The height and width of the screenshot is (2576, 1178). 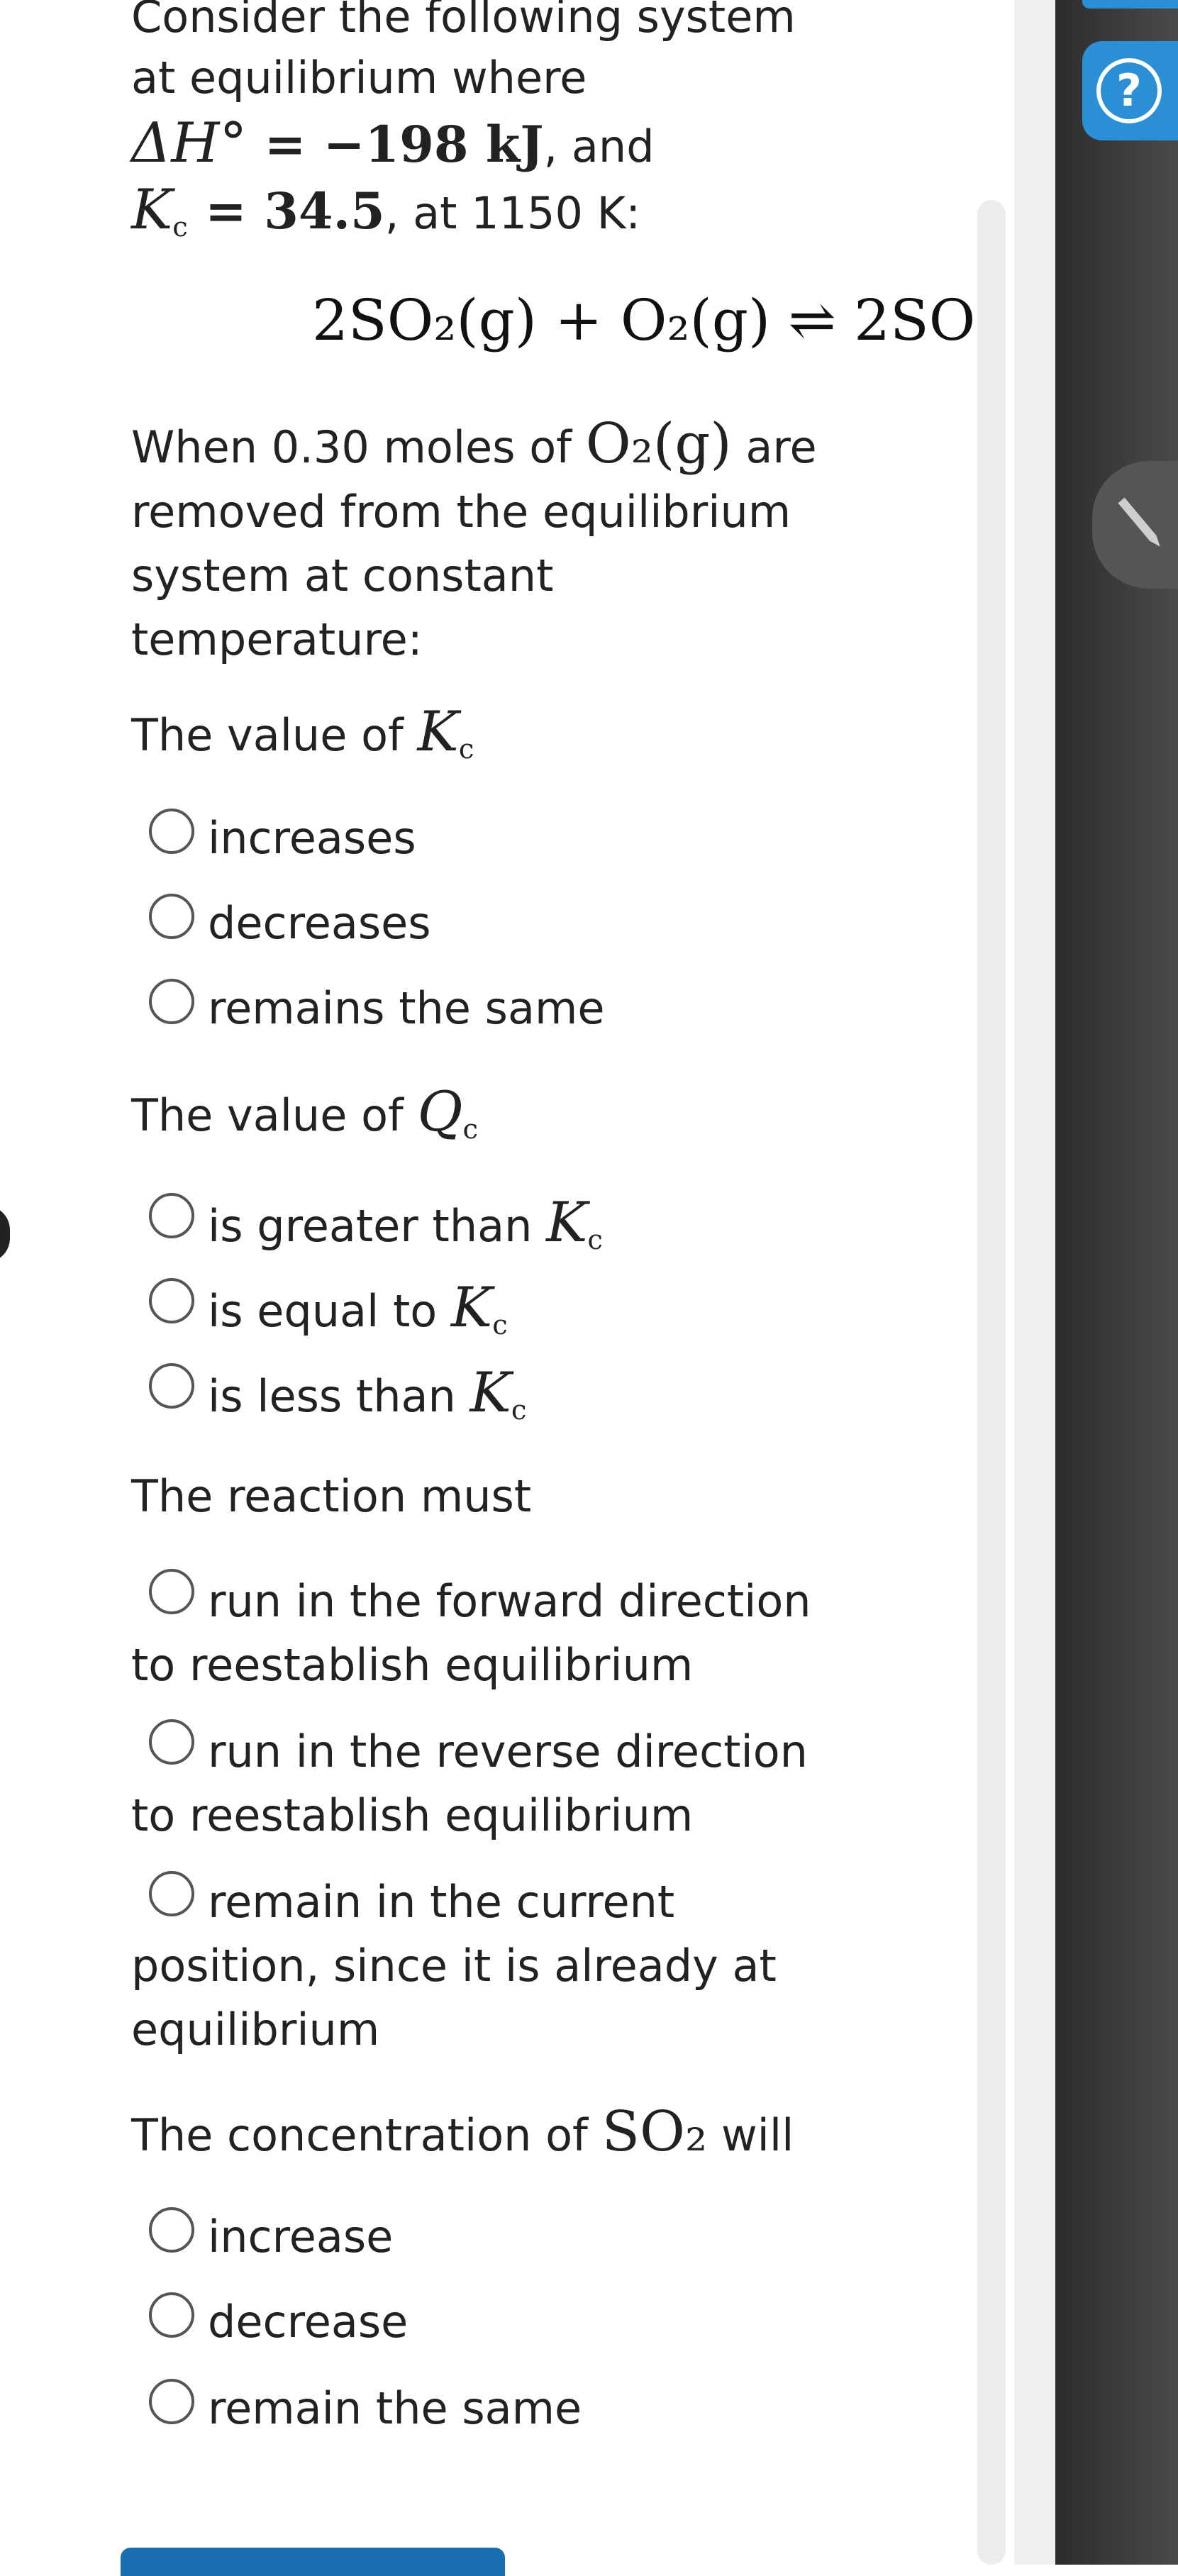 I want to click on q2-option-less-sub: c, so click(x=519, y=1410).